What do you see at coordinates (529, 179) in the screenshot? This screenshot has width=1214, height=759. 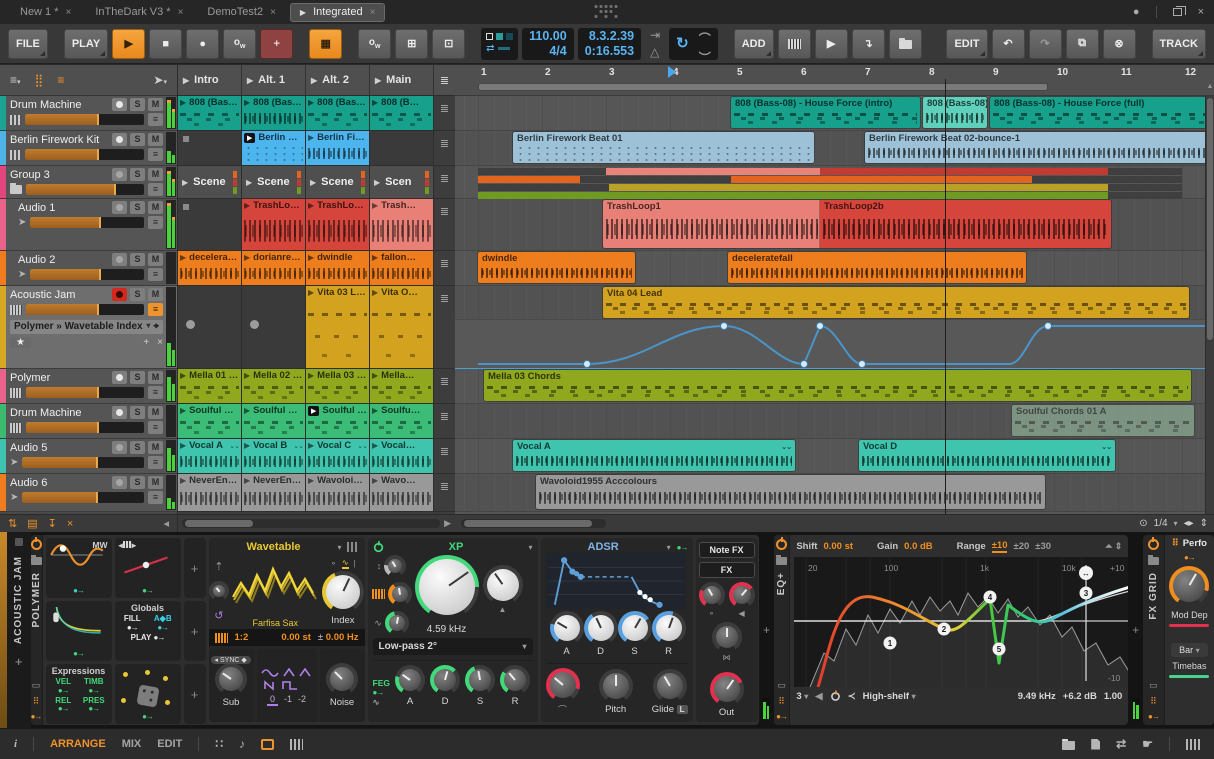 I see `group-clip-strip` at bounding box center [529, 179].